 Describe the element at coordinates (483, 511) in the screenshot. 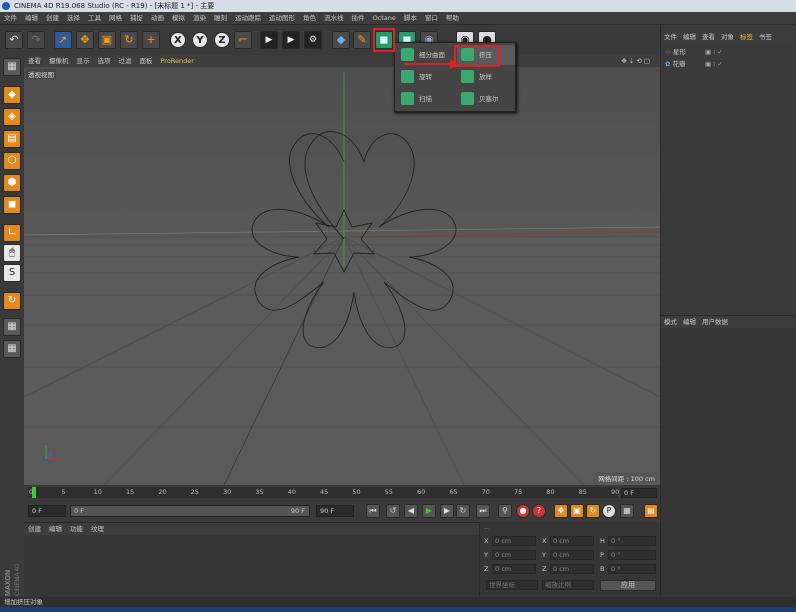

I see `go-to-end-icon: ⏭` at that location.